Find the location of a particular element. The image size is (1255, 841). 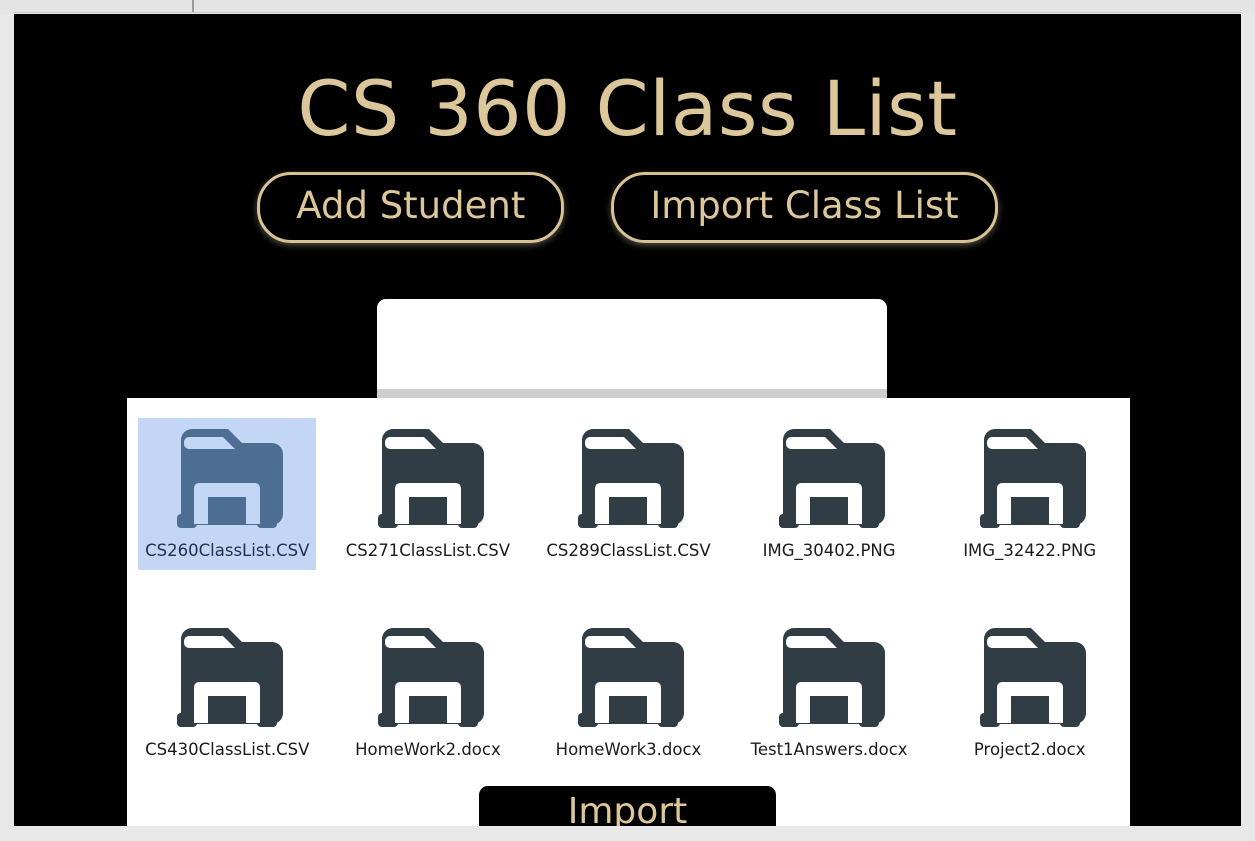

file-item-label: HomeWork2.docx is located at coordinates (428, 749).